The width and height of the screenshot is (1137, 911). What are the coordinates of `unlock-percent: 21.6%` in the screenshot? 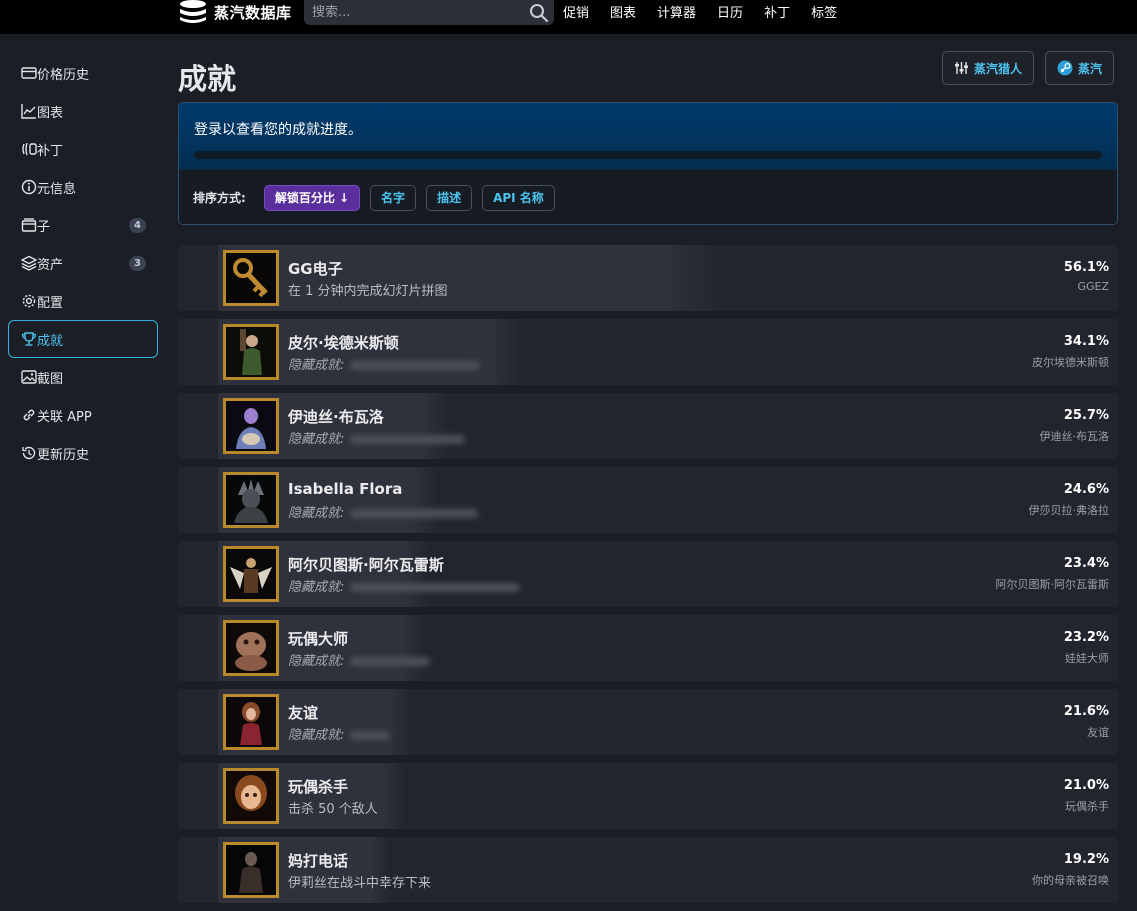 It's located at (1086, 711).